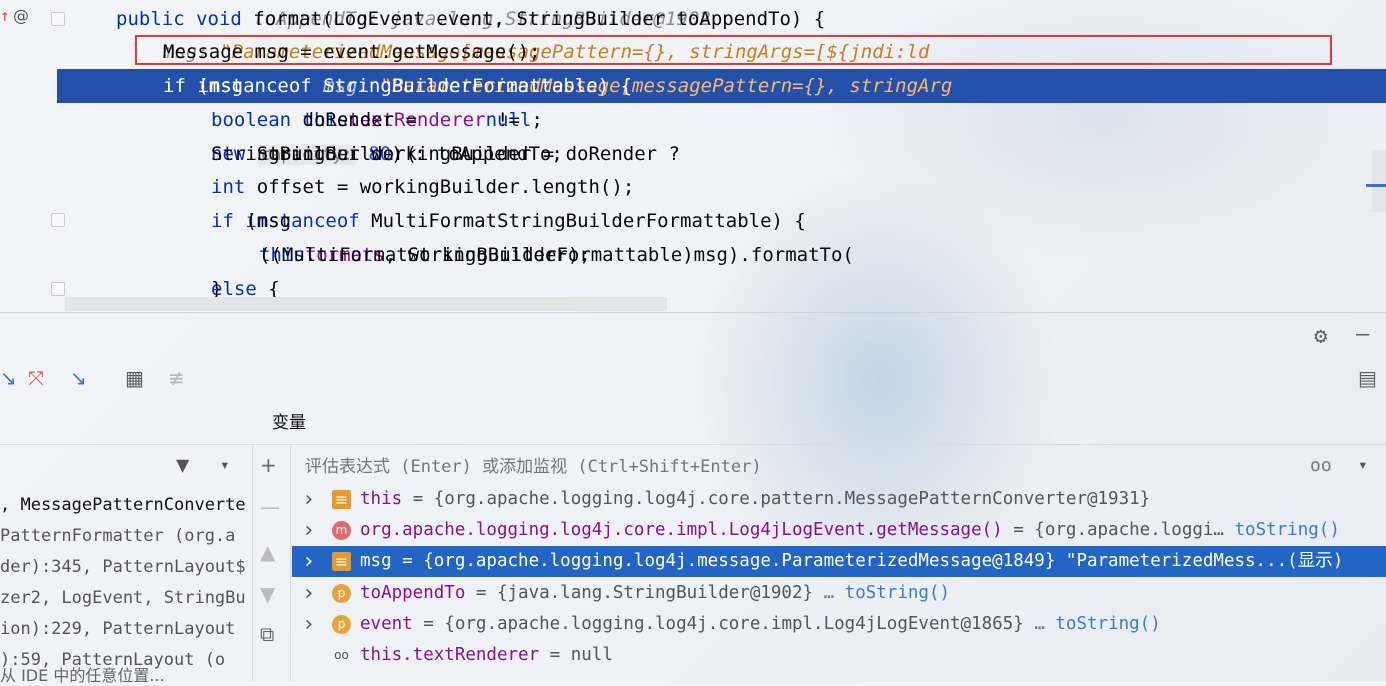 The image size is (1386, 686). Describe the element at coordinates (450, 655) in the screenshot. I see `variable-name: this.textRenderer` at that location.